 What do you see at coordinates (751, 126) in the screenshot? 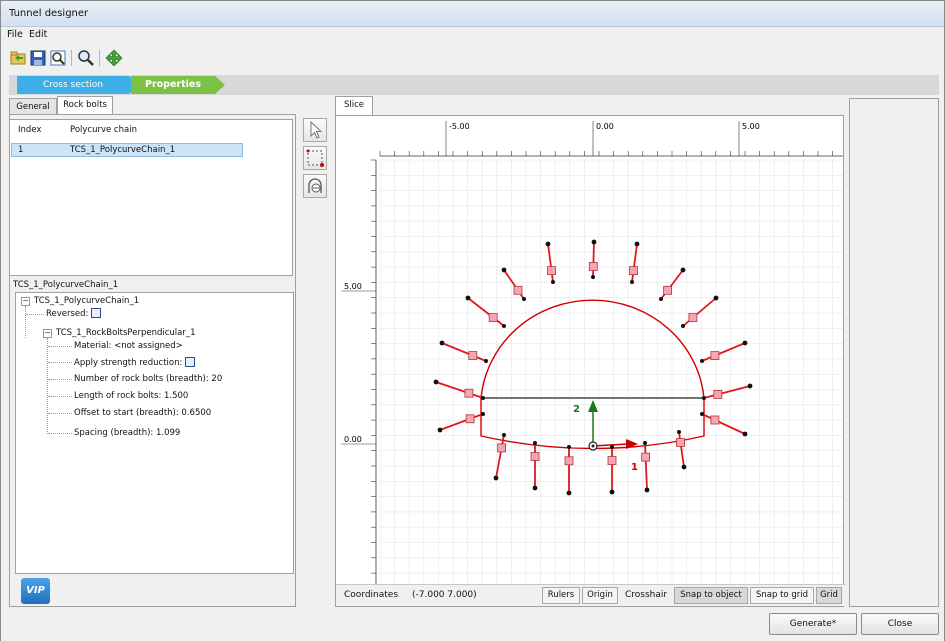
I see `ruler-label-5: 5.00` at bounding box center [751, 126].